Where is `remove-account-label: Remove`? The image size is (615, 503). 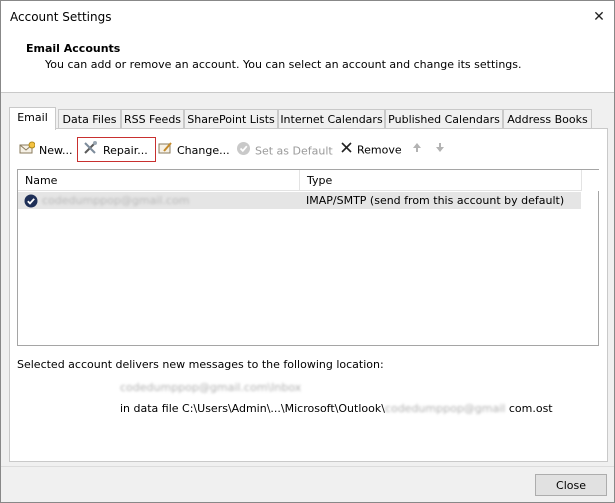
remove-account-label: Remove is located at coordinates (379, 150).